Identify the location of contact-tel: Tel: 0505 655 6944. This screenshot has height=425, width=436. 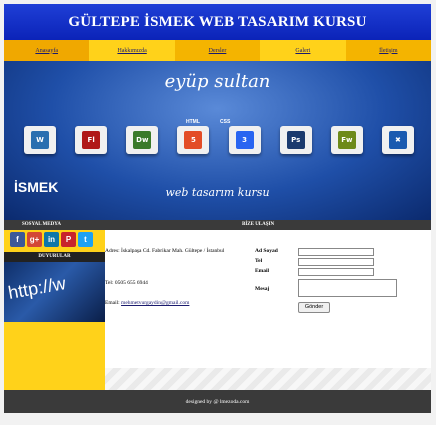
(126, 283).